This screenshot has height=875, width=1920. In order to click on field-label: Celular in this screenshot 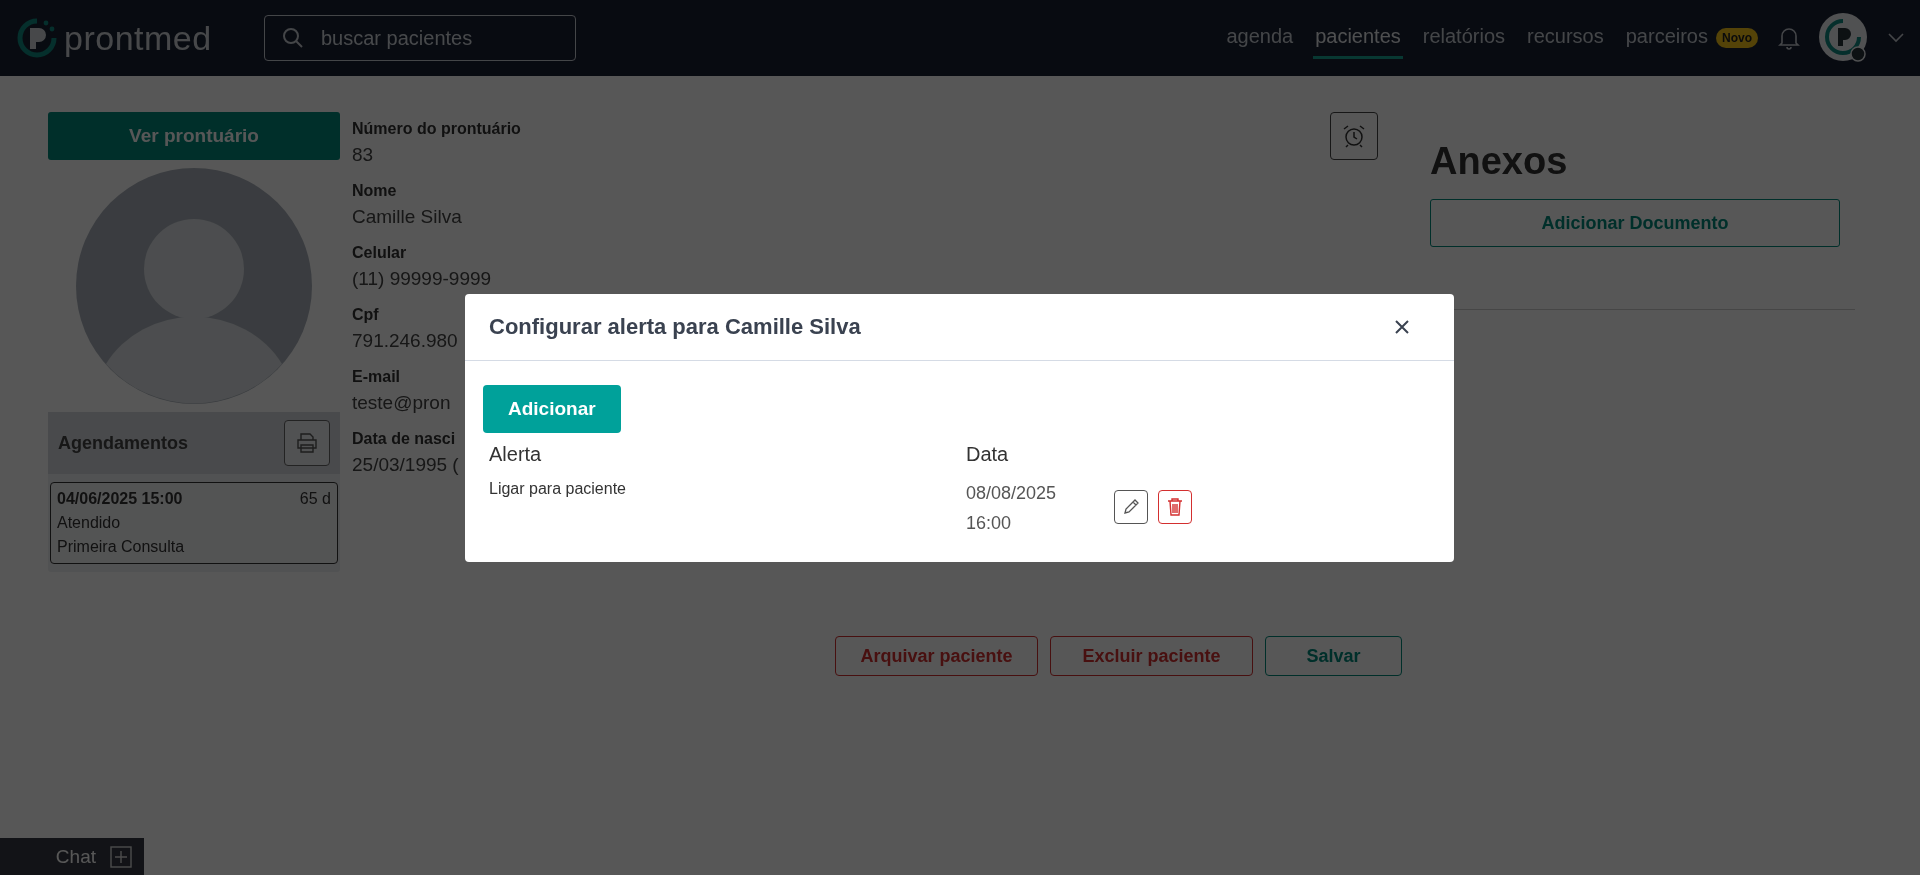, I will do `click(379, 253)`.